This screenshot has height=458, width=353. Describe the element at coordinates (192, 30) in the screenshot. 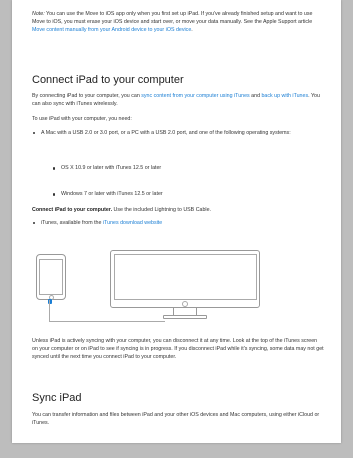

I see `note-text-b: .` at that location.